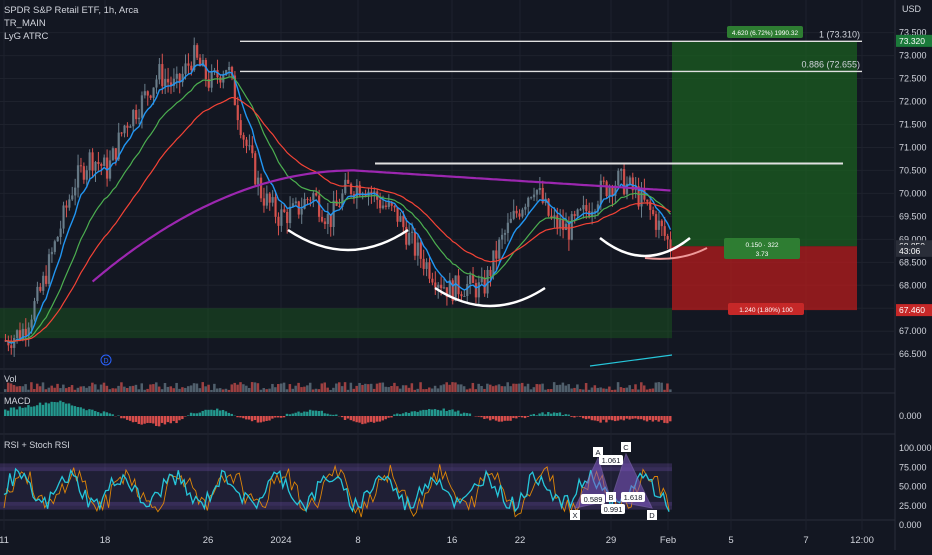 The width and height of the screenshot is (932, 555). What do you see at coordinates (652, 515) in the screenshot?
I see `harmonic-d-label: D` at bounding box center [652, 515].